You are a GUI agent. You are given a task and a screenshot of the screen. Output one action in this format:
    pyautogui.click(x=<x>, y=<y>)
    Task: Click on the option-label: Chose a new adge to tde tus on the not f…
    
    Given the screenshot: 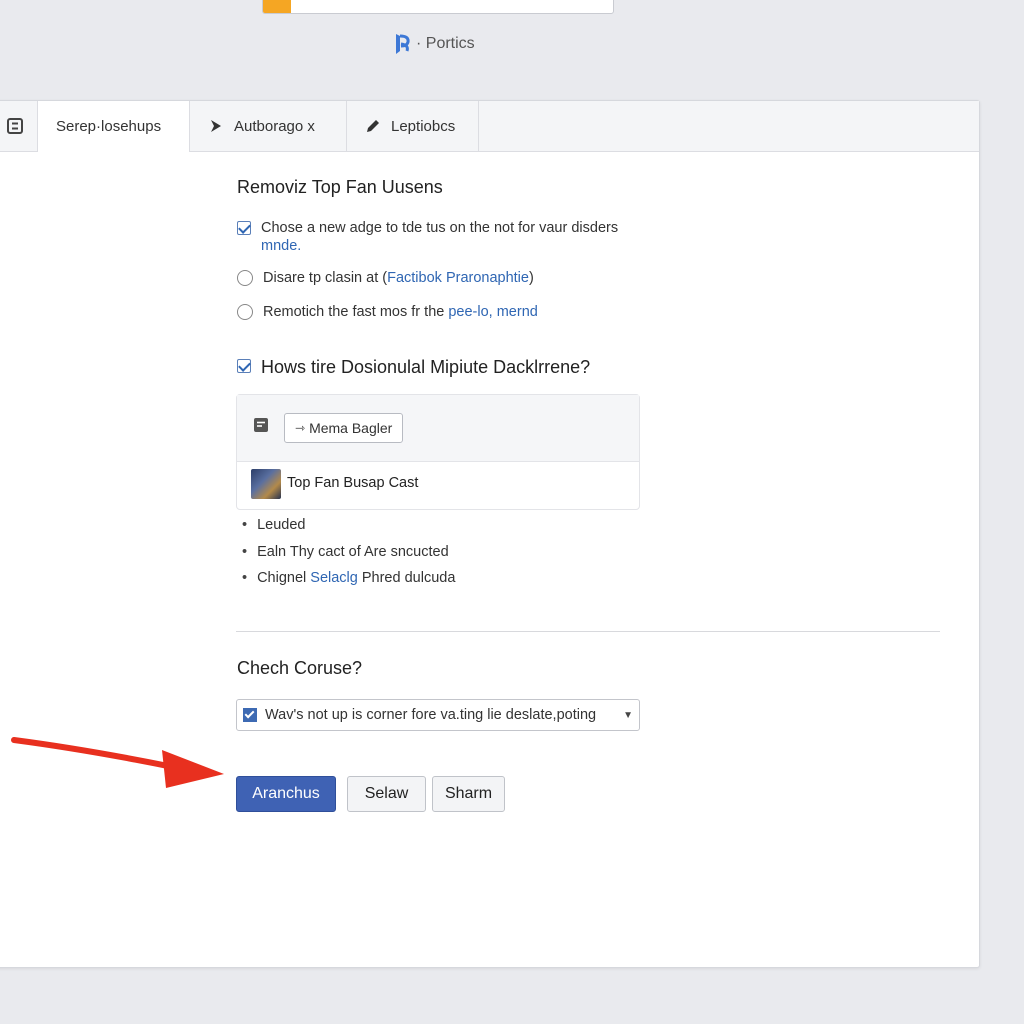 What is the action you would take?
    pyautogui.click(x=440, y=228)
    